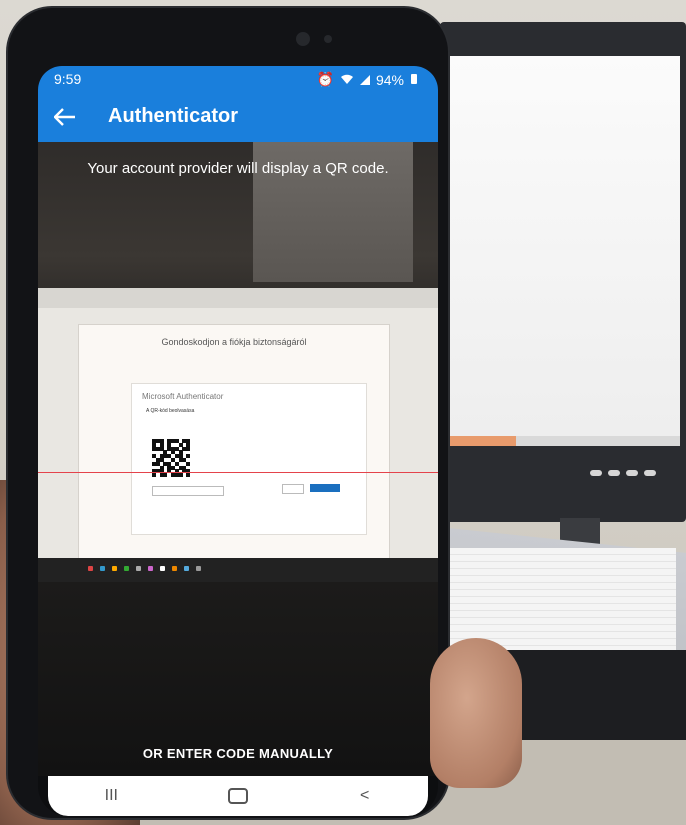  What do you see at coordinates (325, 79) in the screenshot?
I see `alarm-icon: ⏰` at bounding box center [325, 79].